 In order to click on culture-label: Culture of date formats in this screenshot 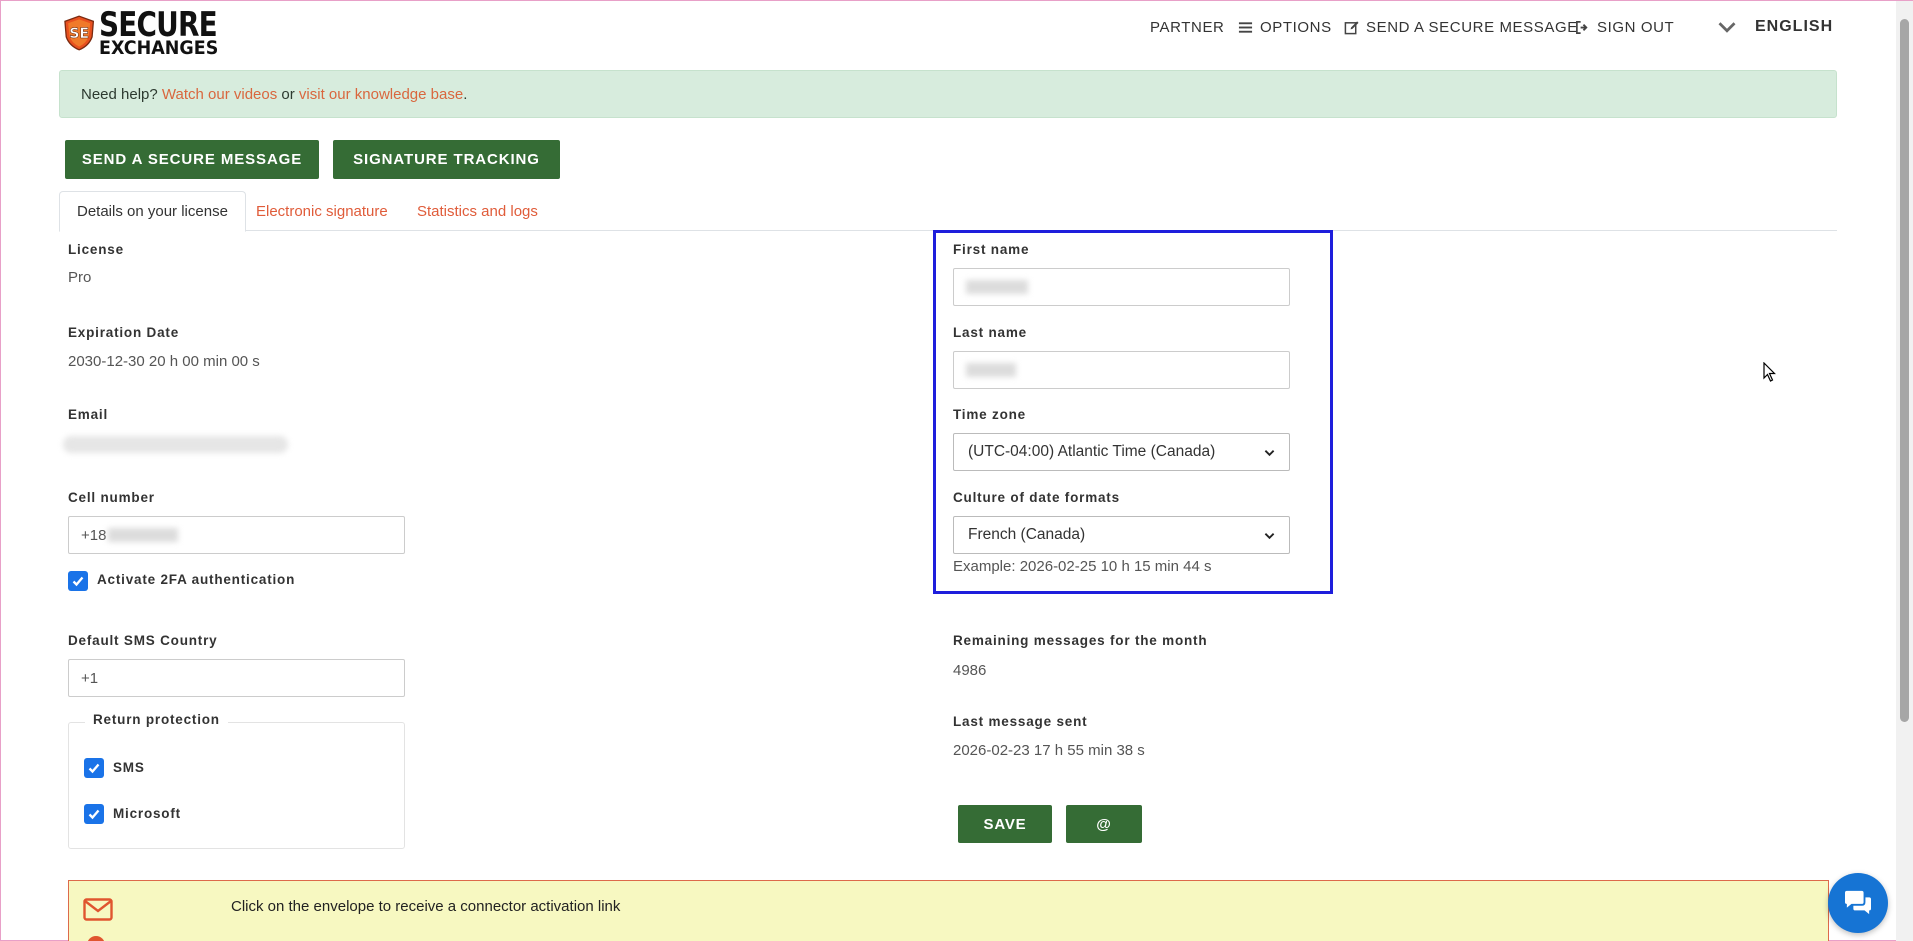, I will do `click(1036, 497)`.